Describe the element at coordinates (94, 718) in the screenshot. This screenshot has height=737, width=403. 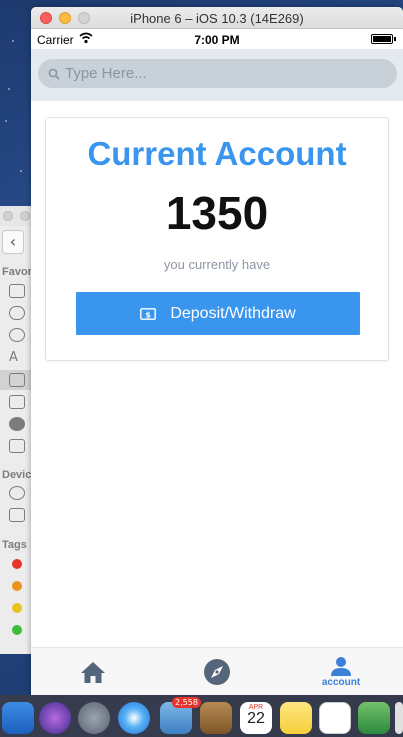
I see `launchpad-dock-icon` at that location.